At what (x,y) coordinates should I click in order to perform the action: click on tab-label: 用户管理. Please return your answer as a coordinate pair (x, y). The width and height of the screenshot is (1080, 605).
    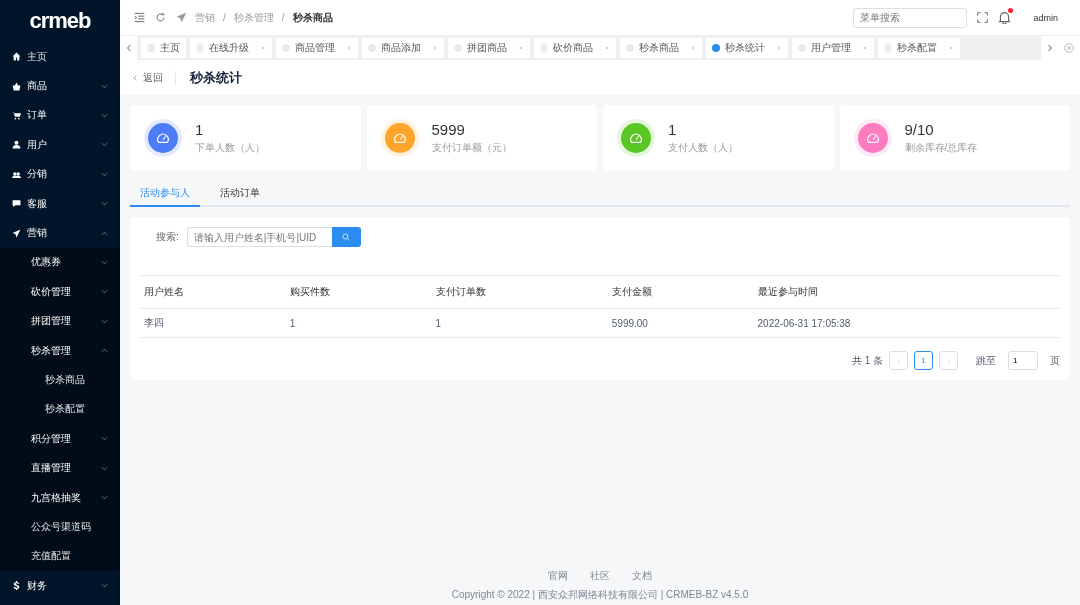
    Looking at the image, I should click on (831, 48).